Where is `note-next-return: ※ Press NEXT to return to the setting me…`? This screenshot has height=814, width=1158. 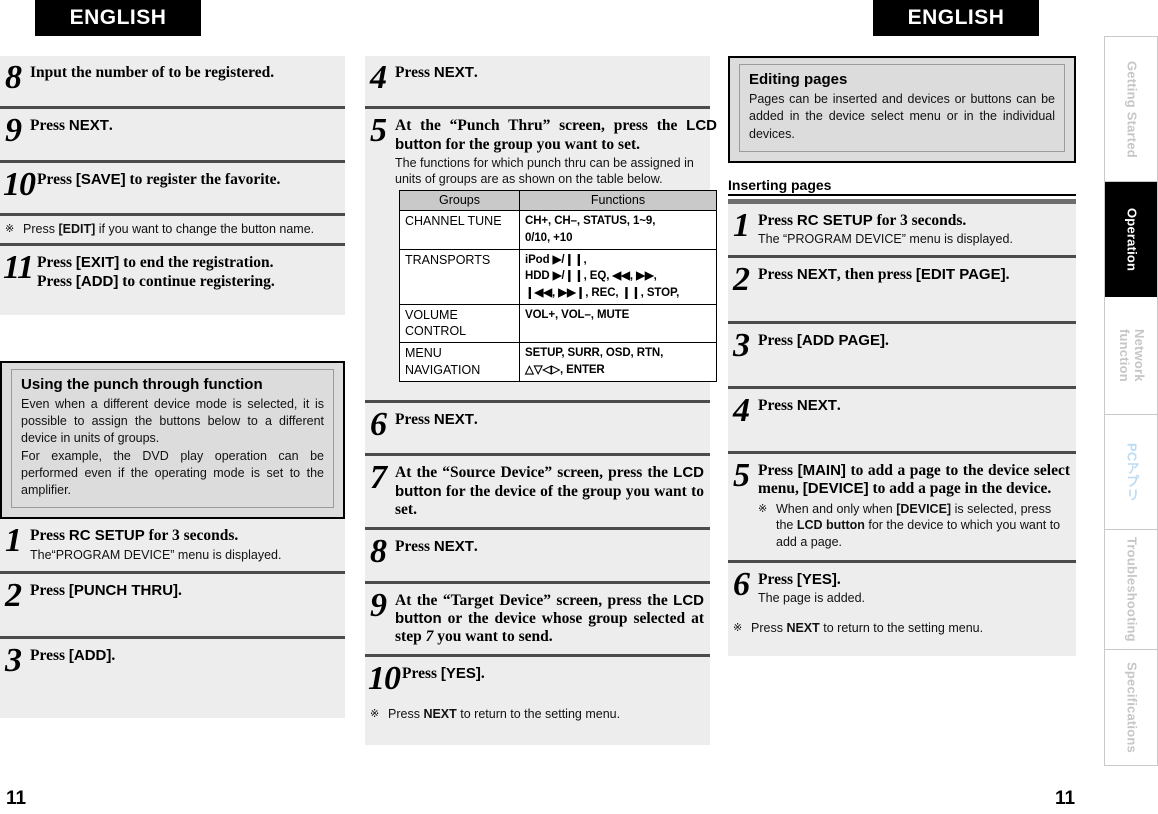 note-next-return: ※ Press NEXT to return to the setting me… is located at coordinates (902, 635).